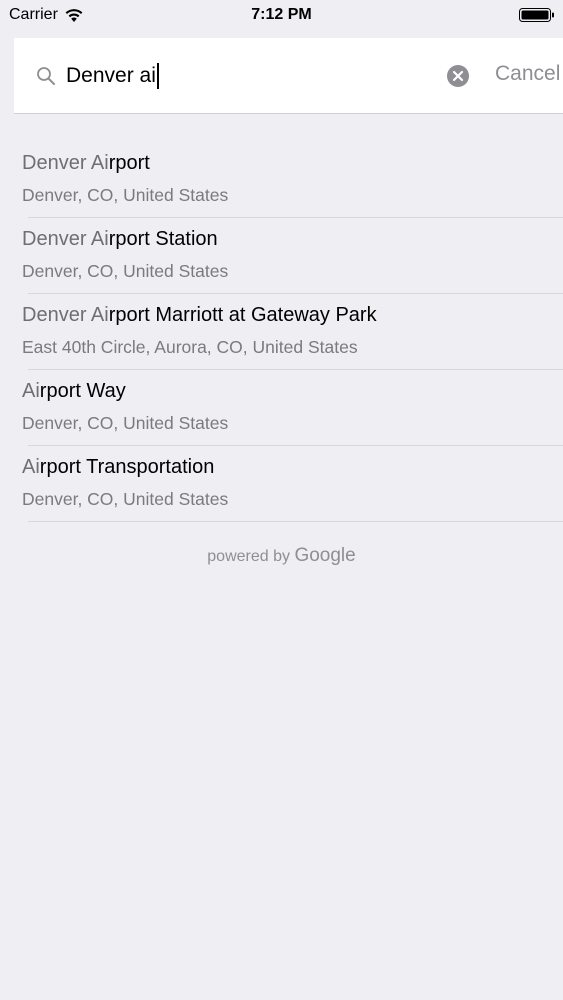  I want to click on result-title-rest: rport, so click(129, 163).